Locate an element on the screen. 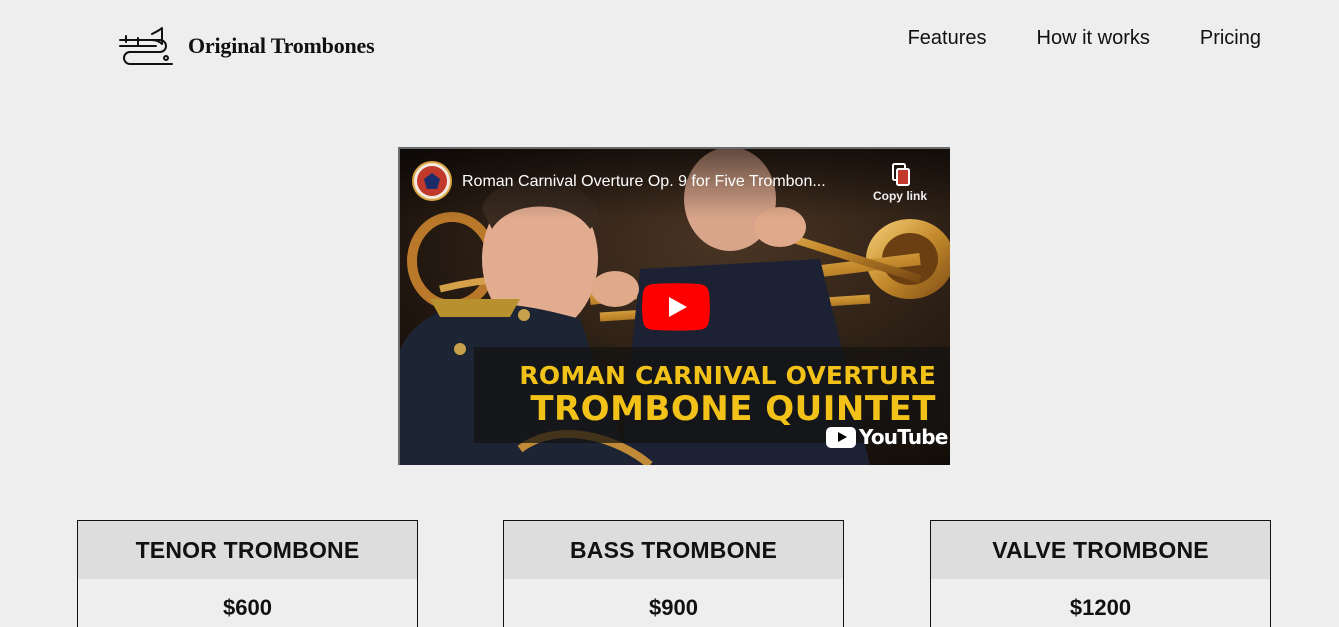  youtube-wordmark: YouTube is located at coordinates (903, 437).